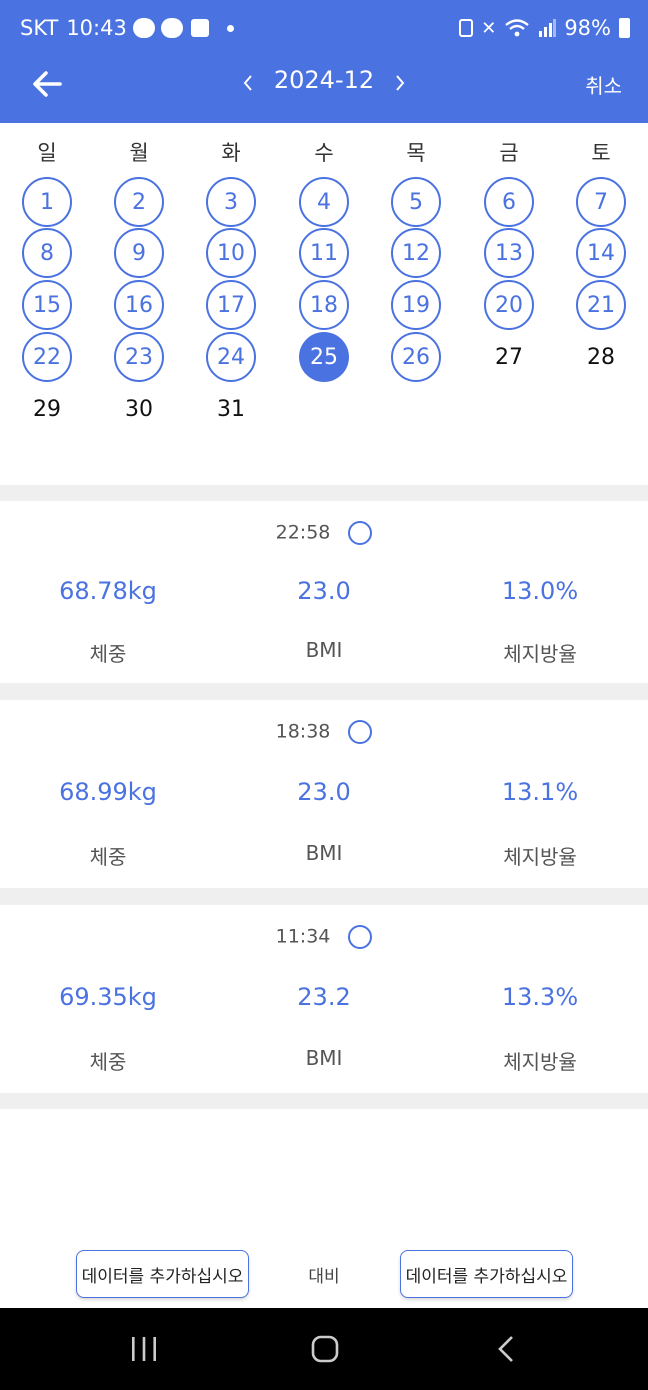 The image size is (648, 1390). Describe the element at coordinates (47, 253) in the screenshot. I see `calendar-day: 8` at that location.